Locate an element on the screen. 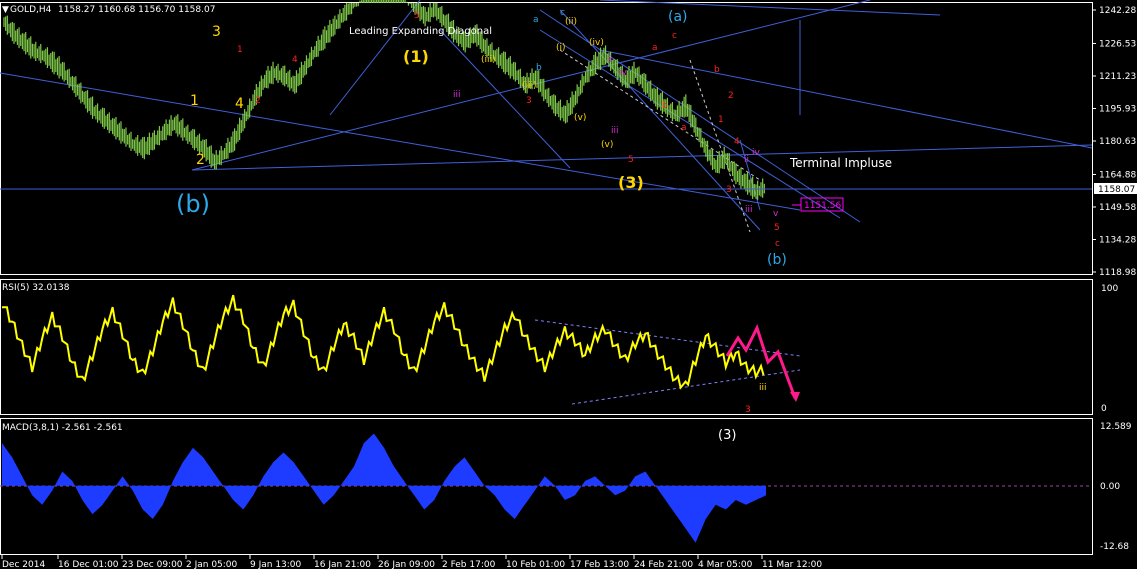 The width and height of the screenshot is (1137, 569). wave-3-label: (3) is located at coordinates (631, 182).